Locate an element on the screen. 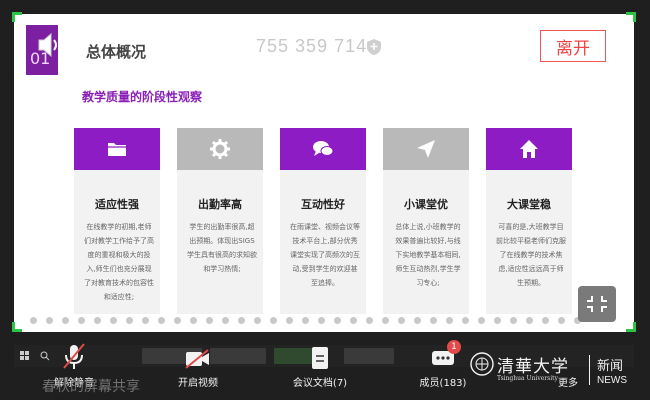 This screenshot has height=400, width=650. screen-share-caption: 春秋的屏幕共享 is located at coordinates (91, 387).